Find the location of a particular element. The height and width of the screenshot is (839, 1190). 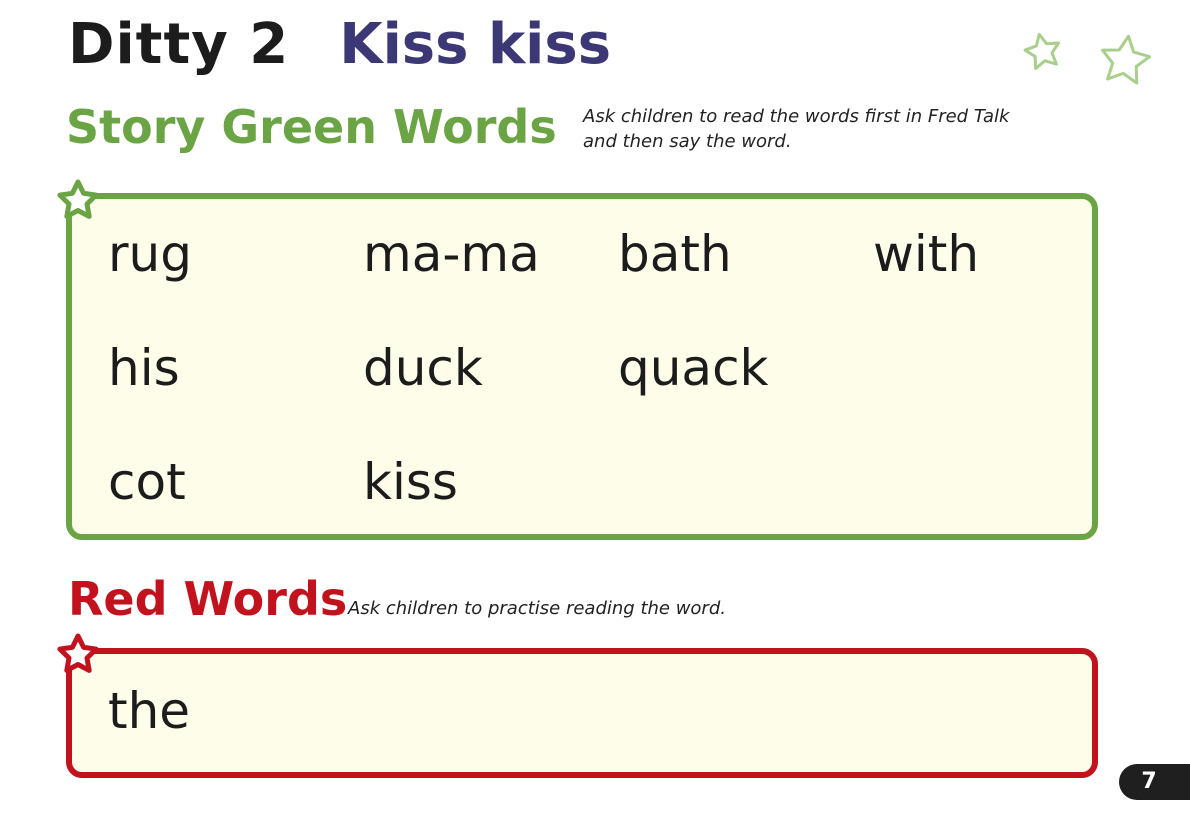

green-word: with is located at coordinates (926, 254).